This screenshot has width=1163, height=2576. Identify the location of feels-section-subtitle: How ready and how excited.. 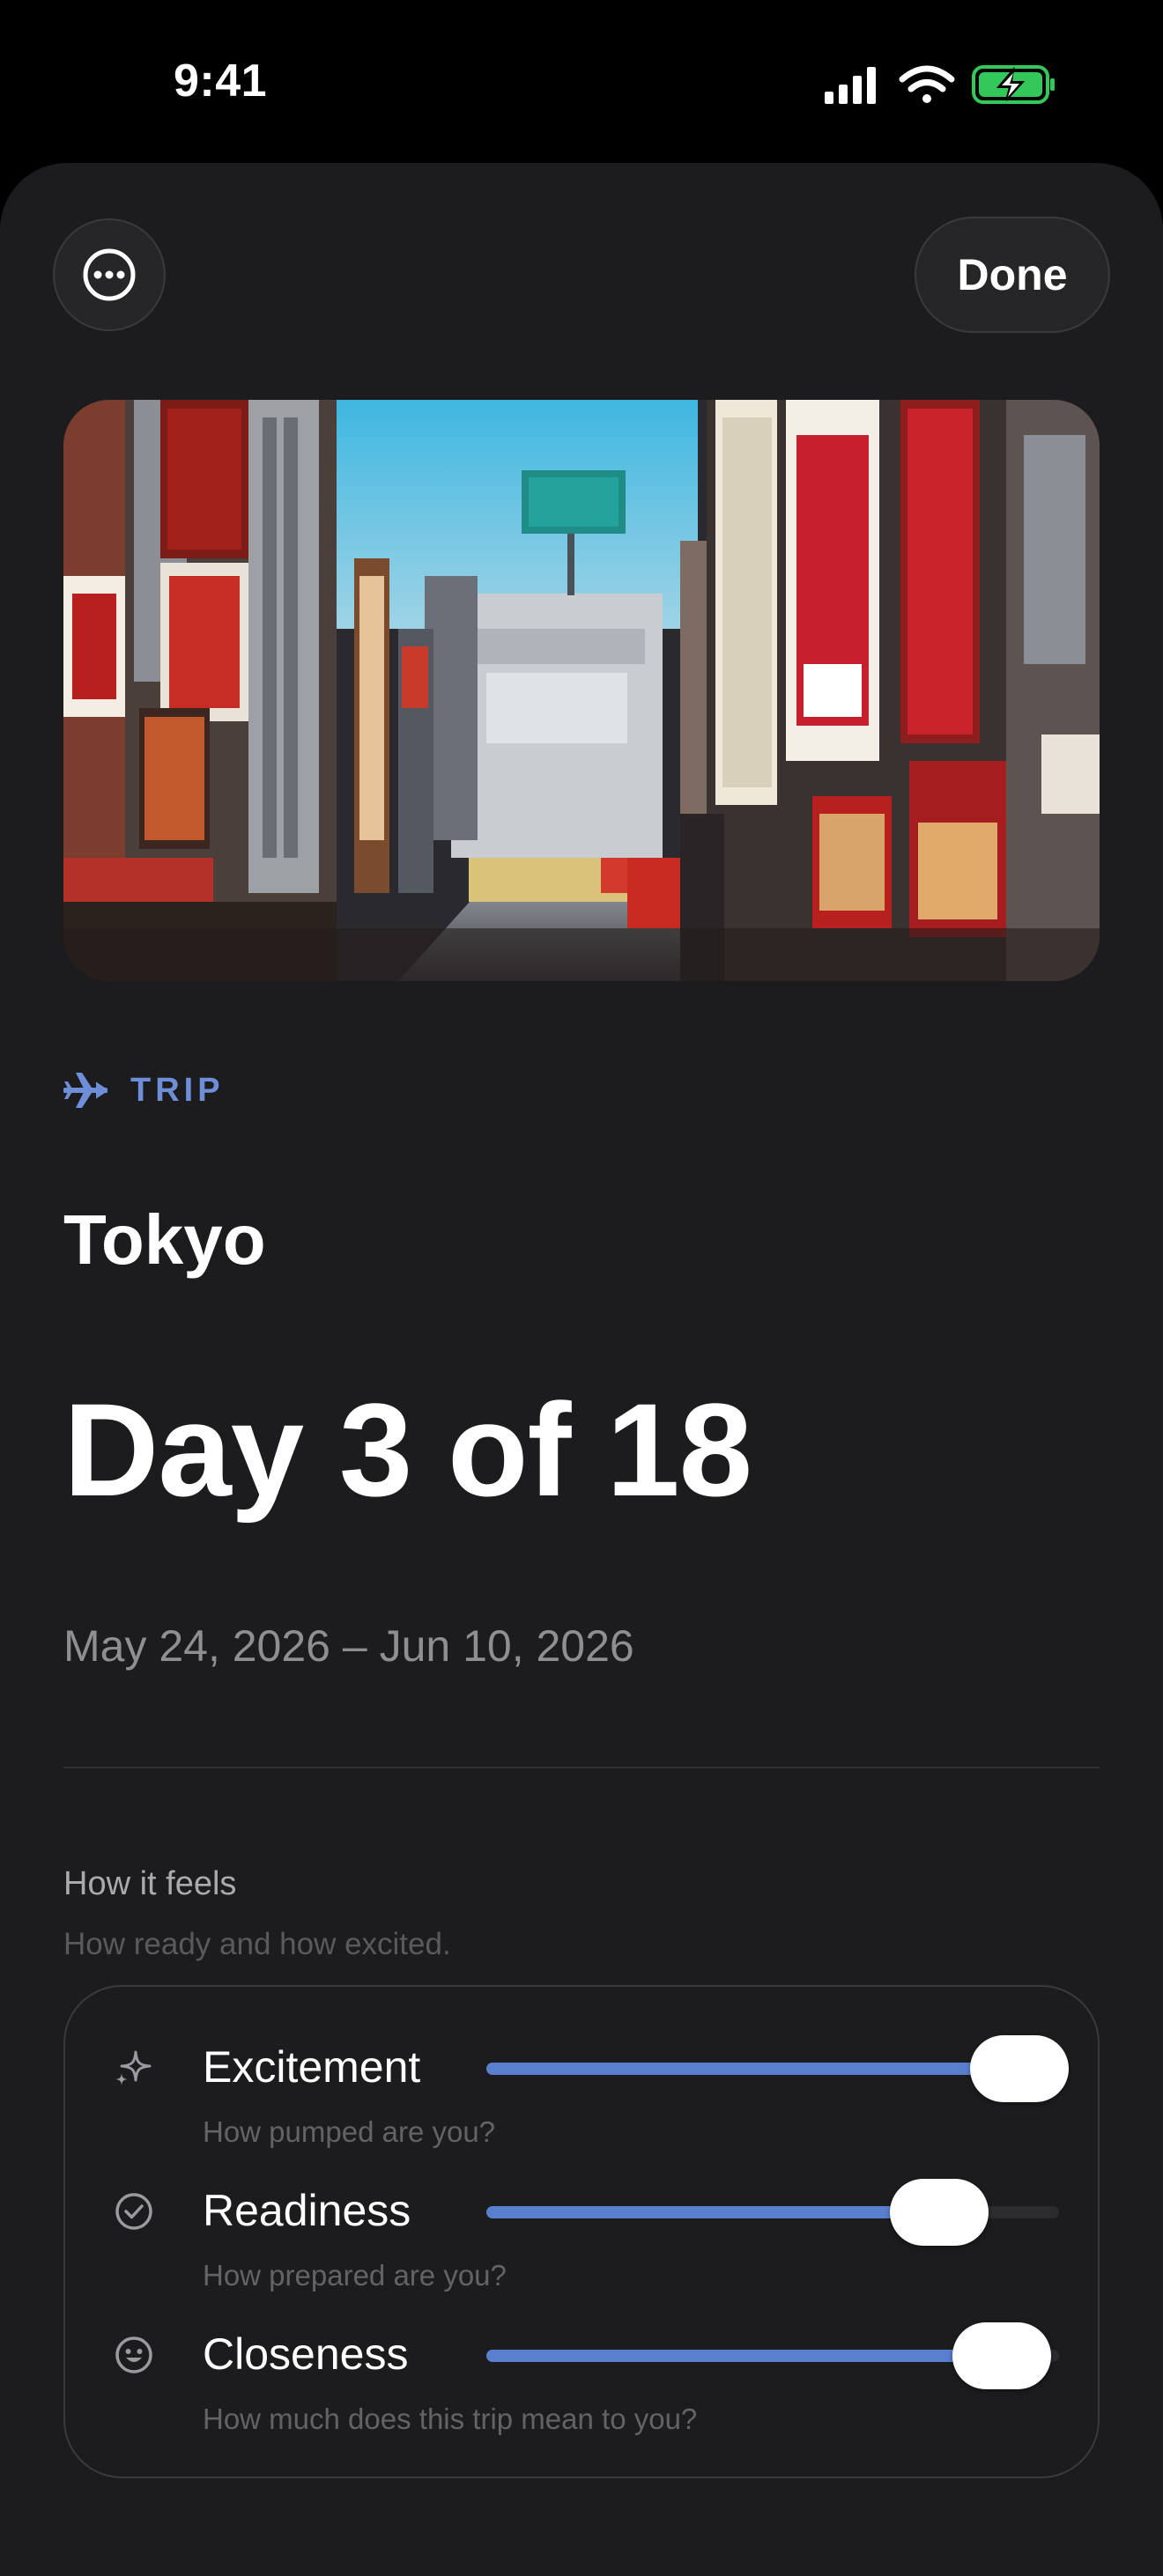
(257, 1944).